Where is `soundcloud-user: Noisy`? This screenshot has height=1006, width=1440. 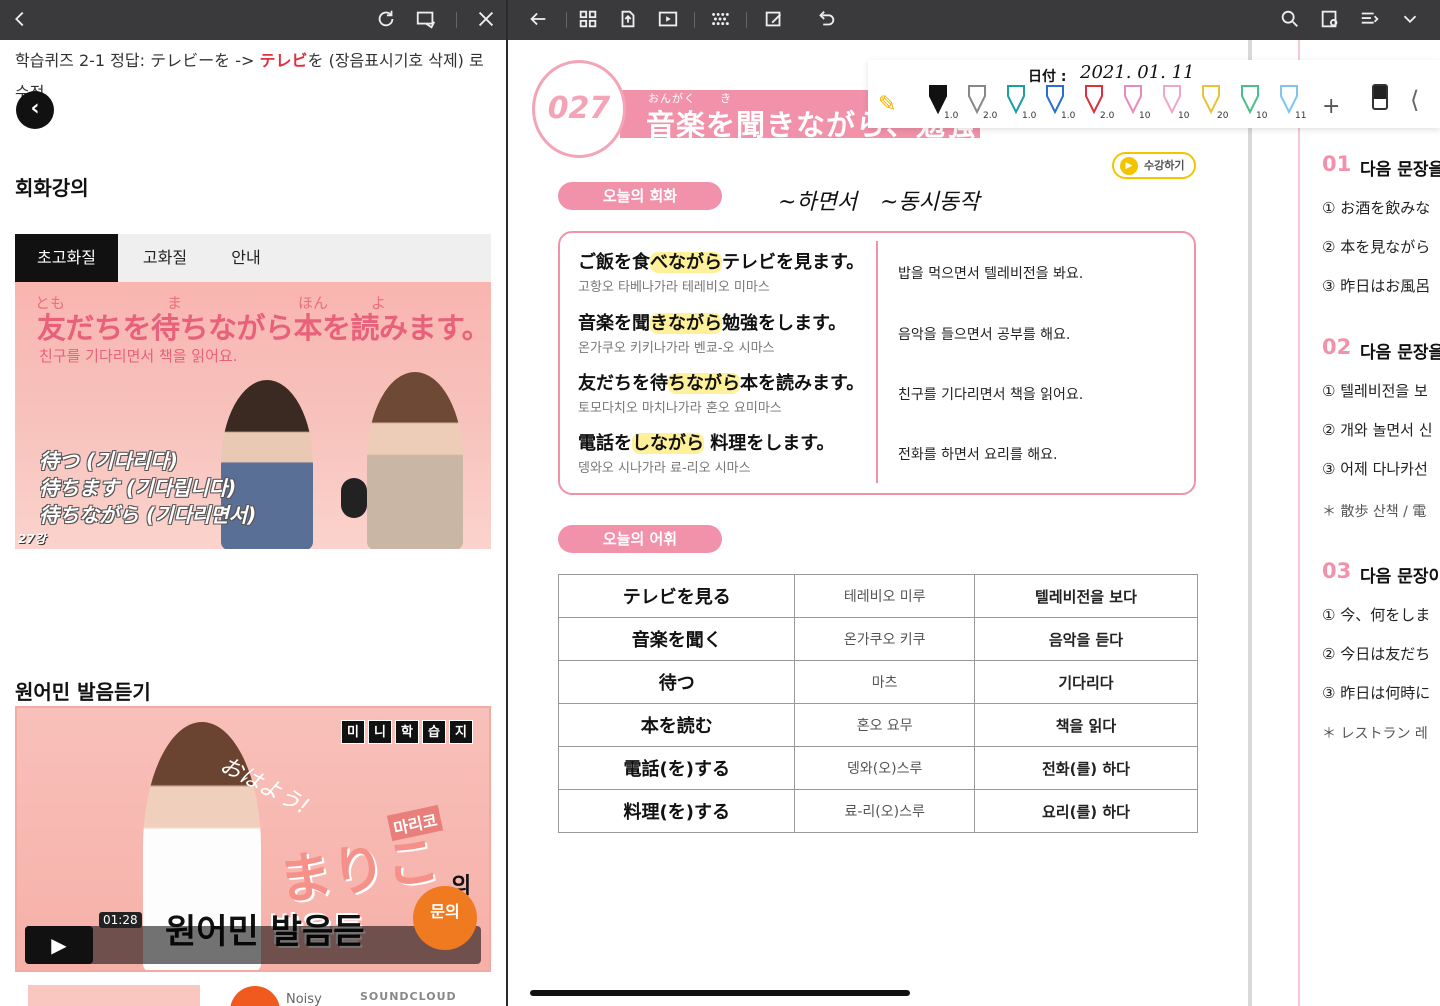
soundcloud-user: Noisy is located at coordinates (304, 999).